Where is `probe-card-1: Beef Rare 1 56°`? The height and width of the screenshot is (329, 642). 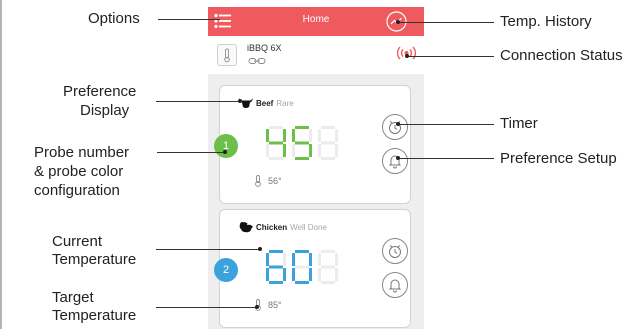 probe-card-1: Beef Rare 1 56° is located at coordinates (312, 144).